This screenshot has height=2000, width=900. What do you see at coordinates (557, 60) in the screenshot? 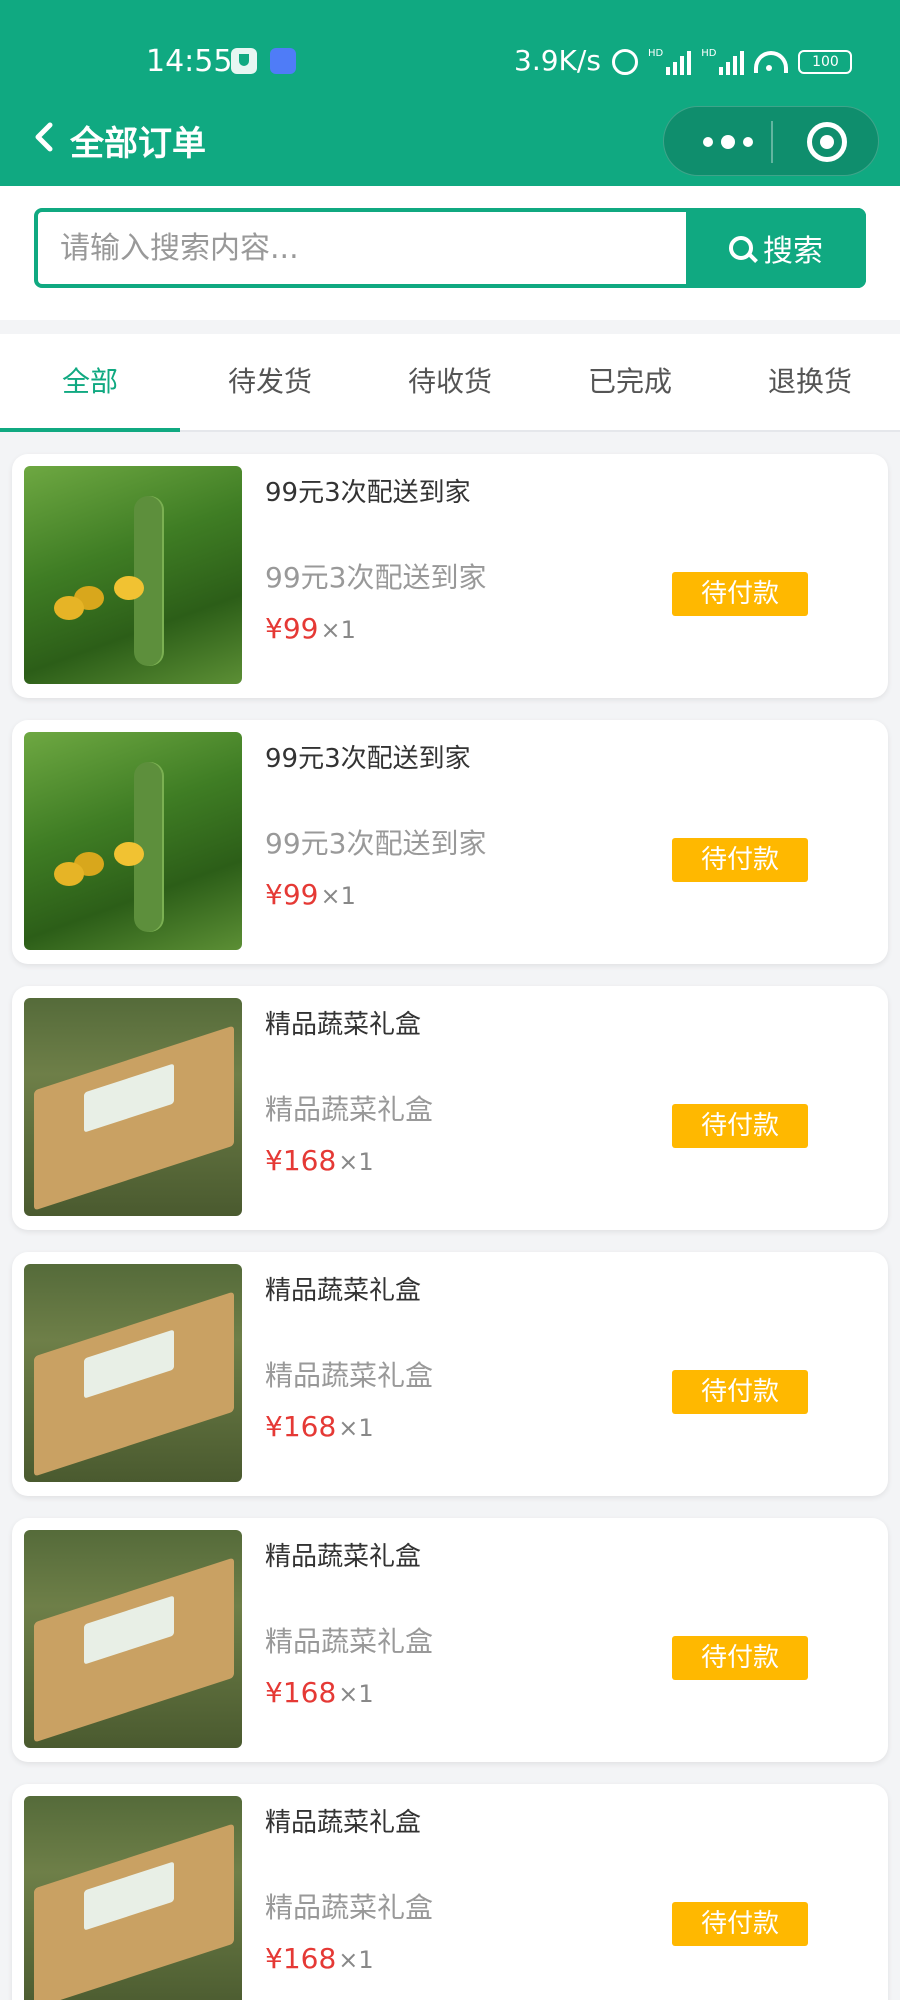
I see `network-speed: 3.9K/s` at bounding box center [557, 60].